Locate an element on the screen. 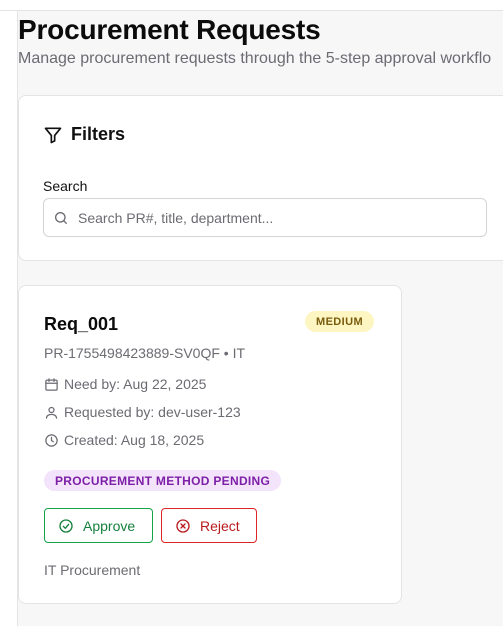 This screenshot has height=626, width=503. filters-title: Filters is located at coordinates (98, 134).